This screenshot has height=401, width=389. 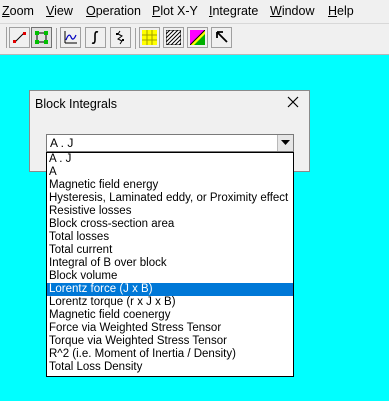 What do you see at coordinates (170, 367) in the screenshot?
I see `dropdown-option: Total Loss Density` at bounding box center [170, 367].